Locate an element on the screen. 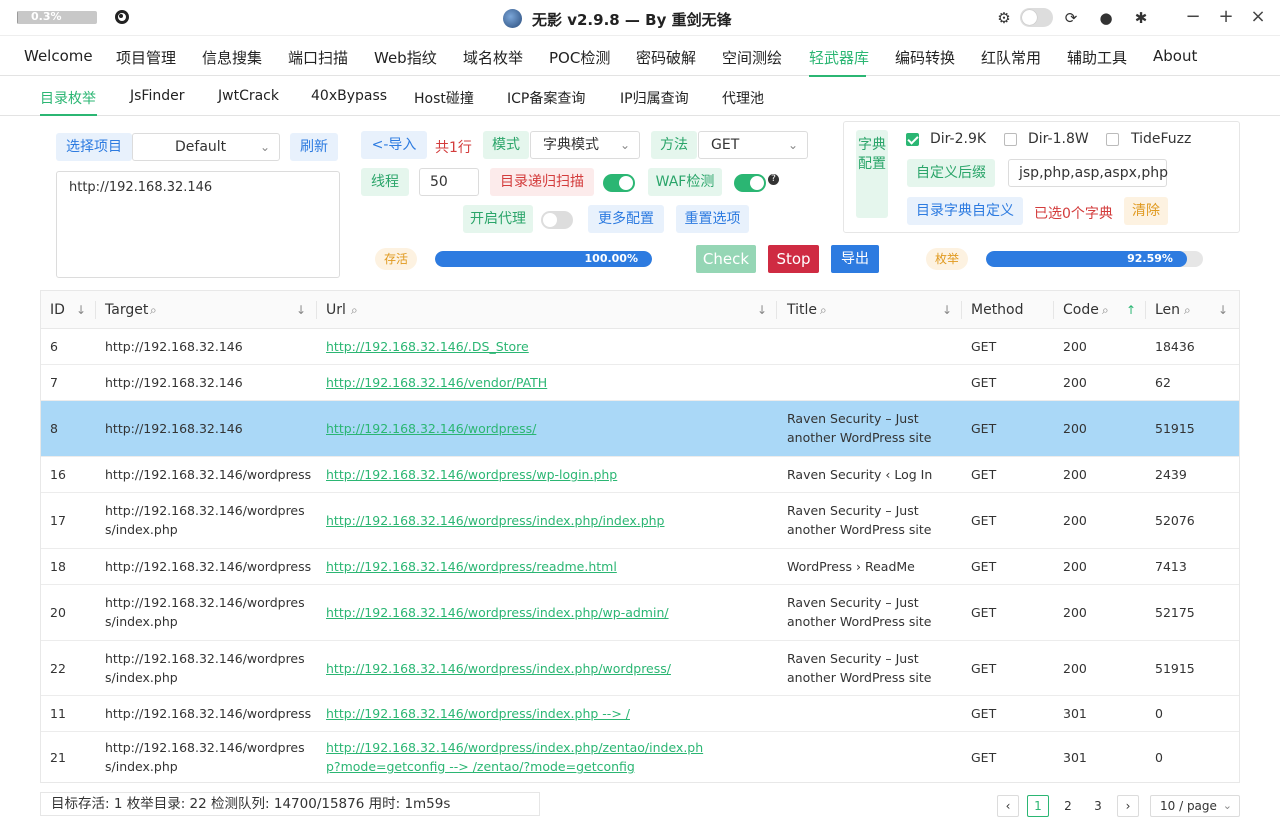 The height and width of the screenshot is (830, 1280). gear-icon: ⚙ is located at coordinates (1004, 18).